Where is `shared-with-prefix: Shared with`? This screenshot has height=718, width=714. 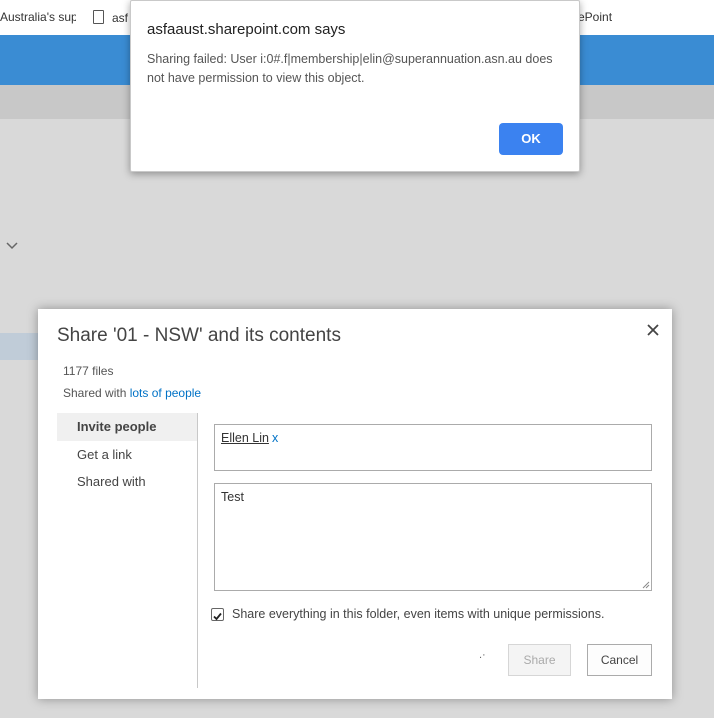
shared-with-prefix: Shared with is located at coordinates (95, 393).